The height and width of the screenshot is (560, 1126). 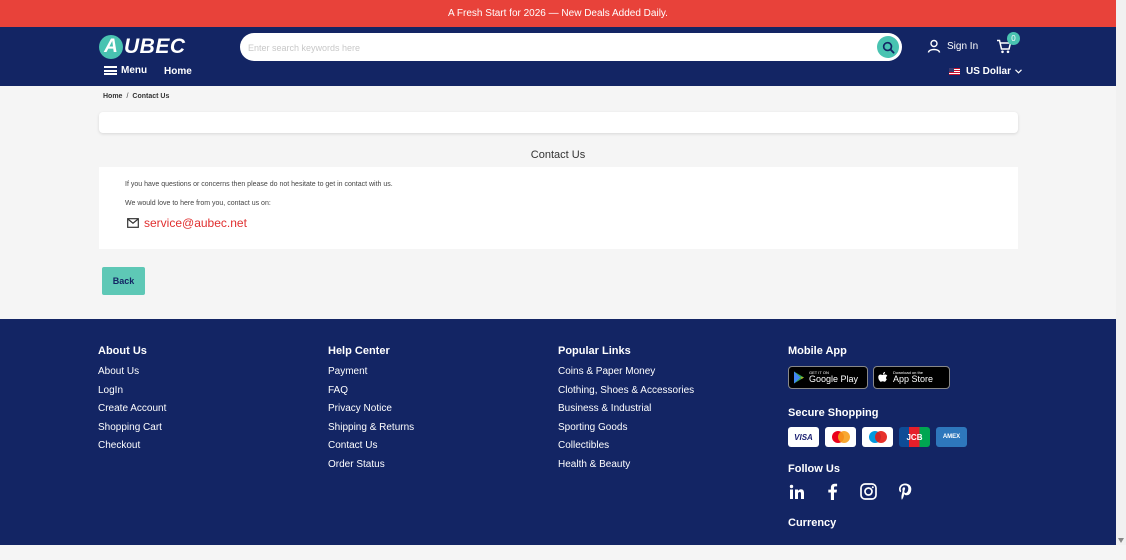 What do you see at coordinates (868, 491) in the screenshot?
I see `instagram-icon` at bounding box center [868, 491].